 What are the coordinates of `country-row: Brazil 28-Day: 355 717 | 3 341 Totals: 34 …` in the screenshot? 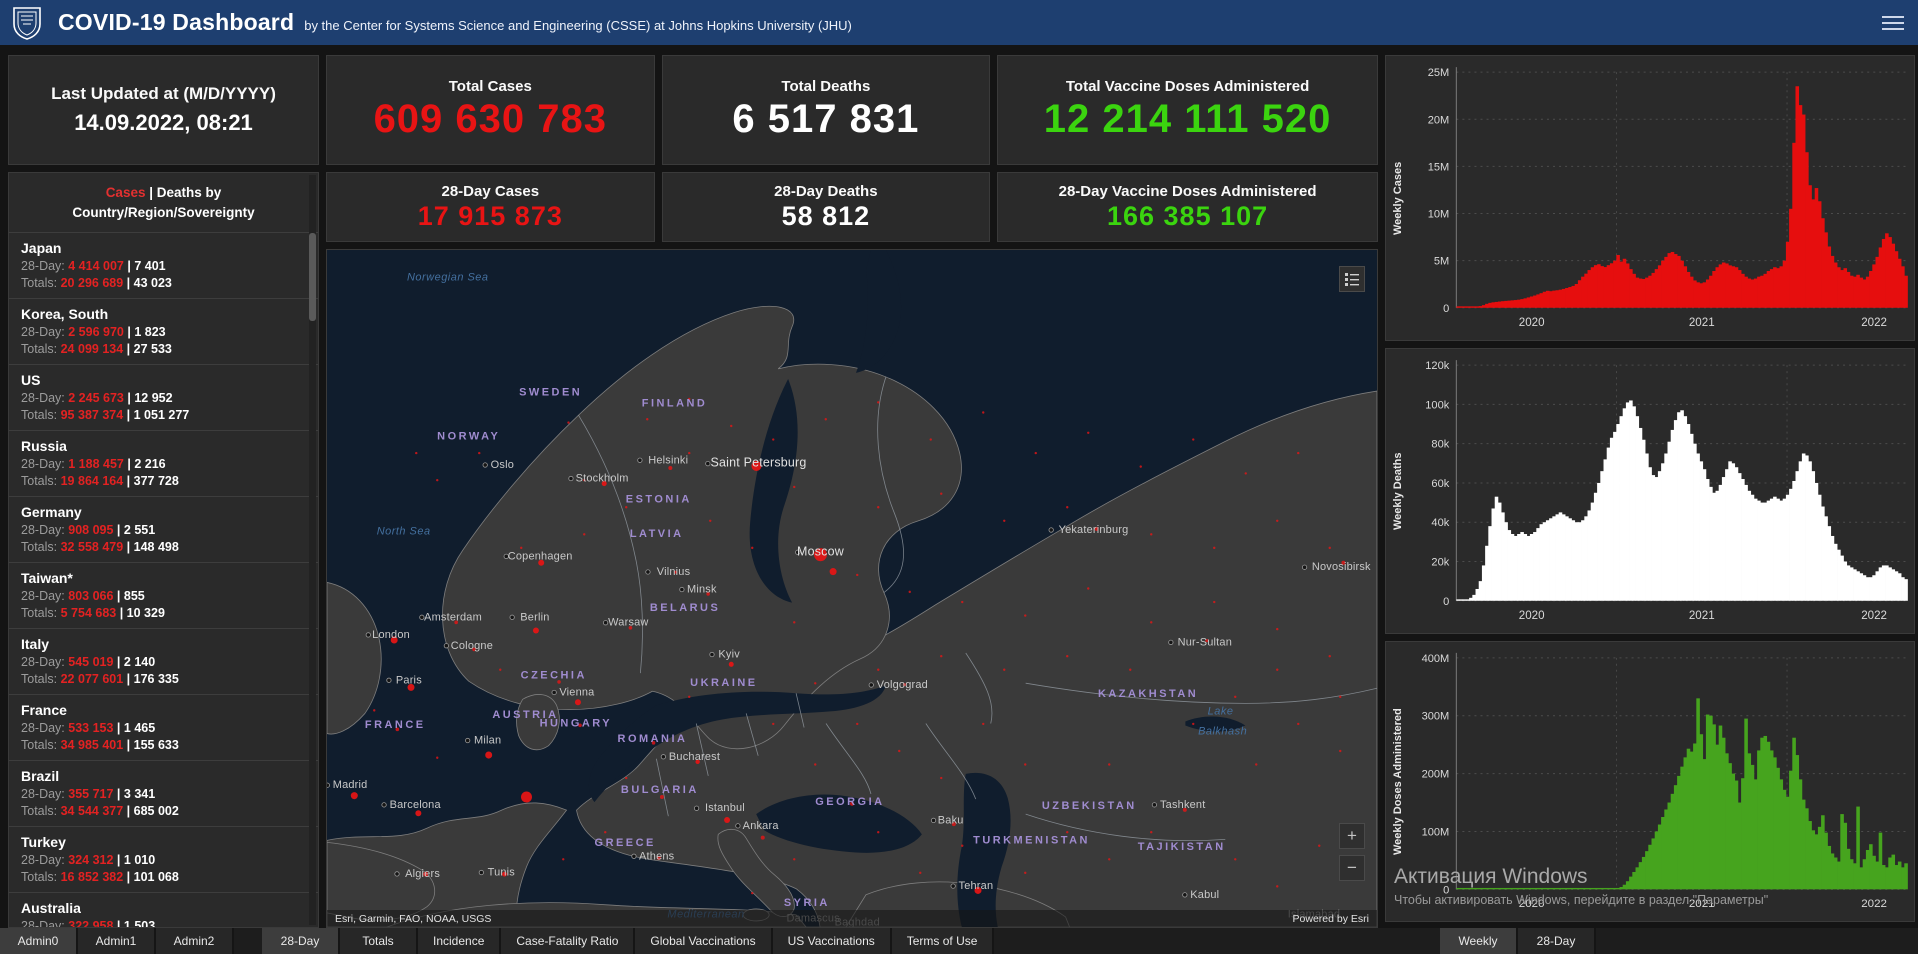 It's located at (163, 792).